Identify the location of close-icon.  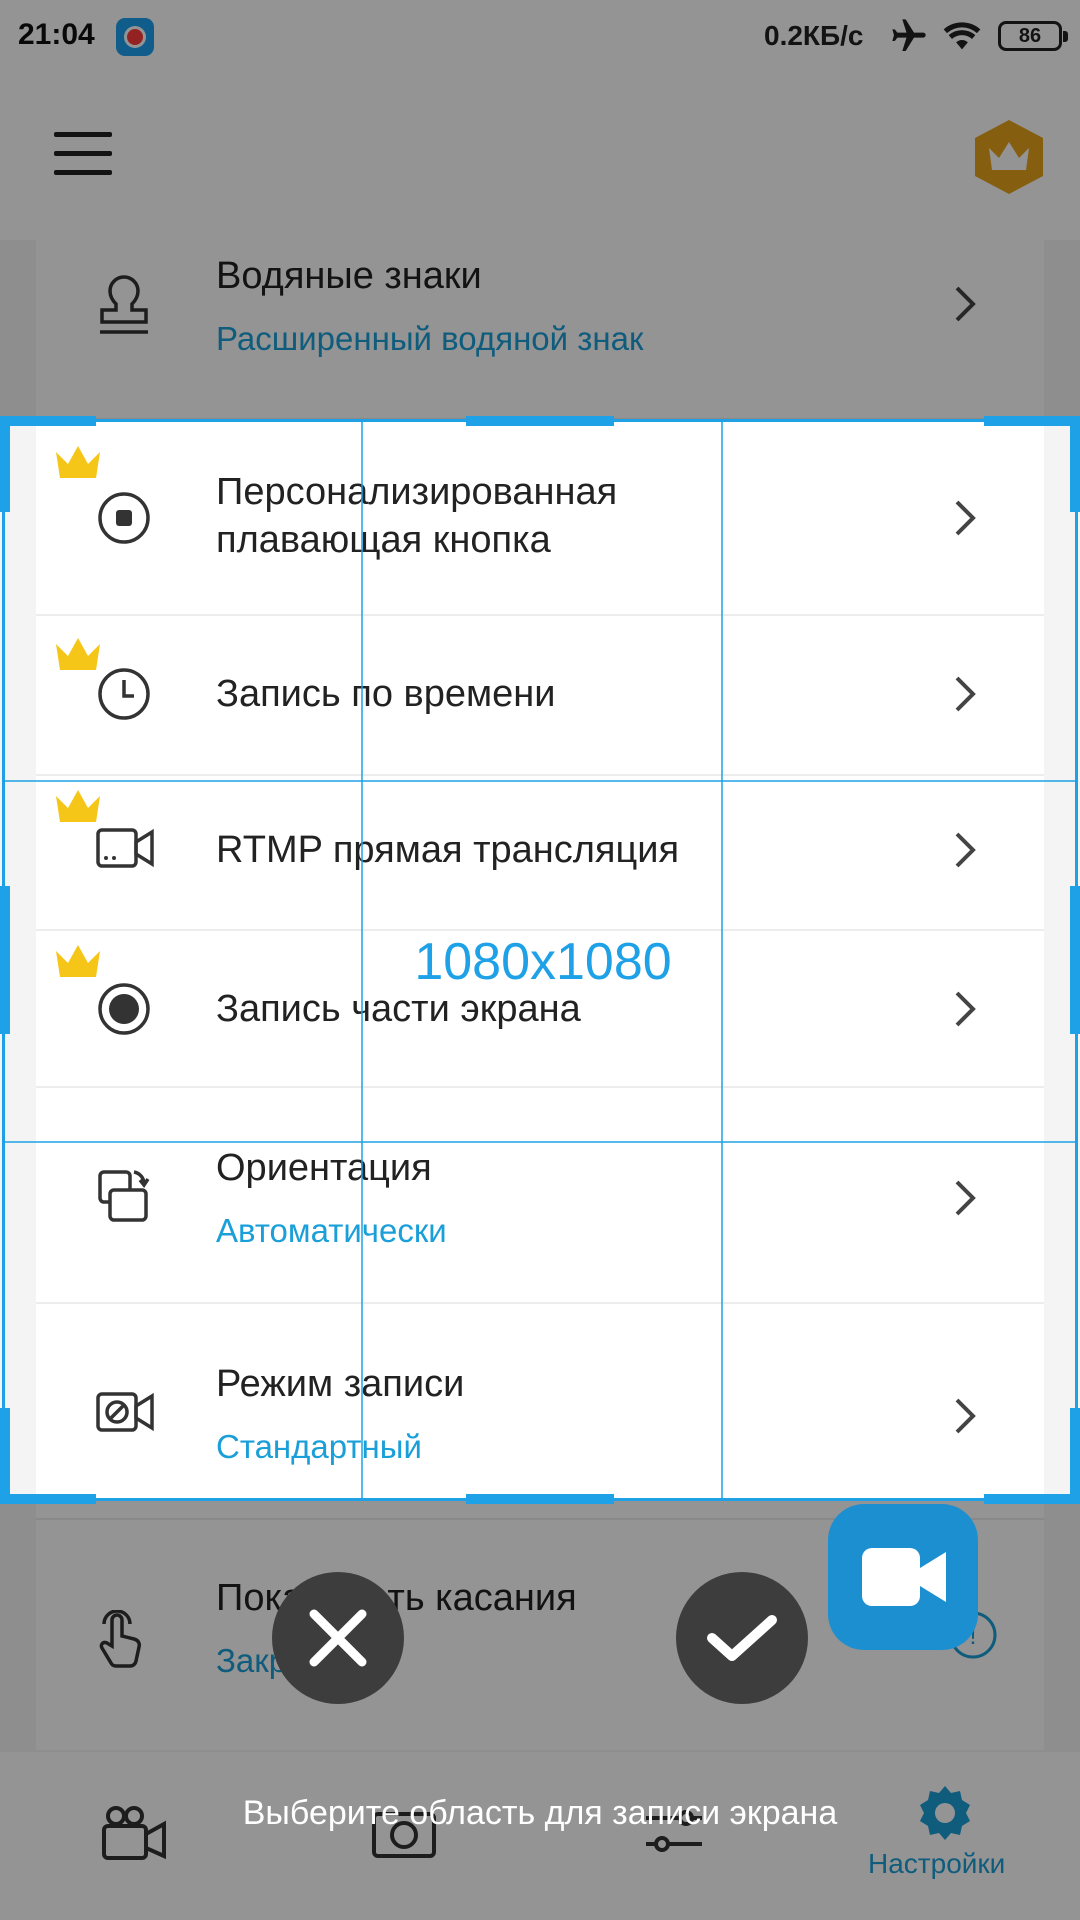
(338, 1638).